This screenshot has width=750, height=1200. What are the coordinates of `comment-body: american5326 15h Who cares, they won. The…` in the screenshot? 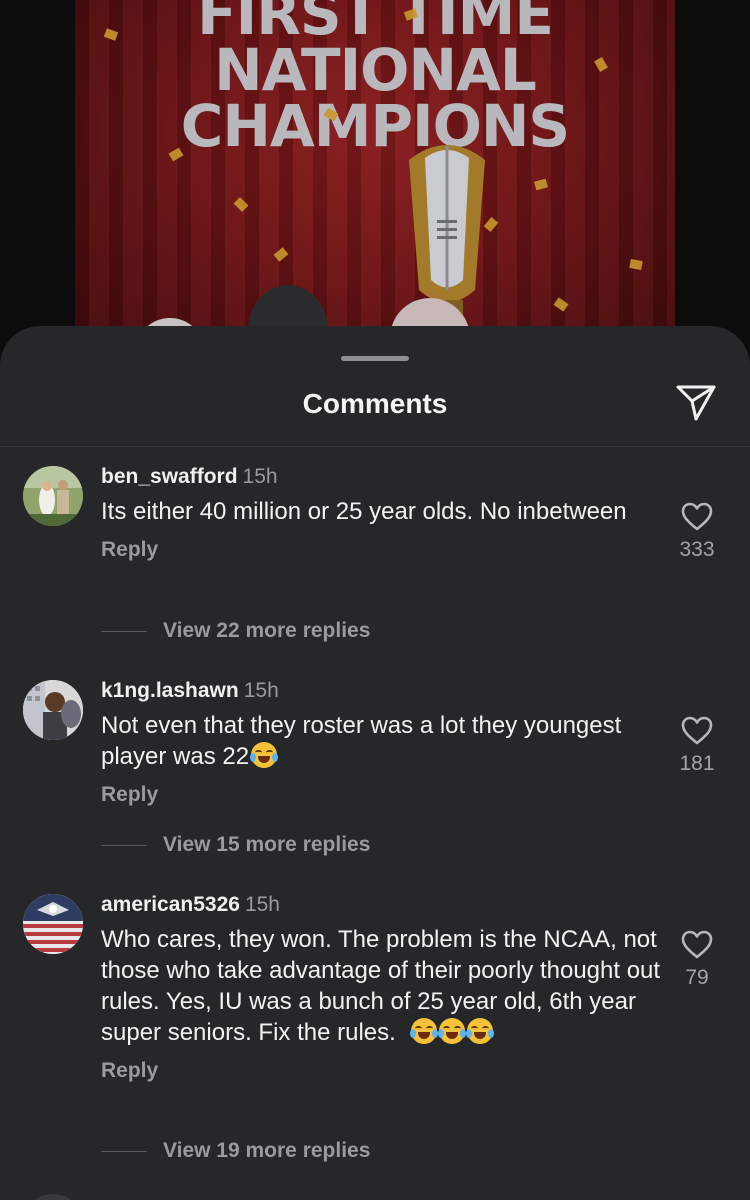 It's located at (381, 988).